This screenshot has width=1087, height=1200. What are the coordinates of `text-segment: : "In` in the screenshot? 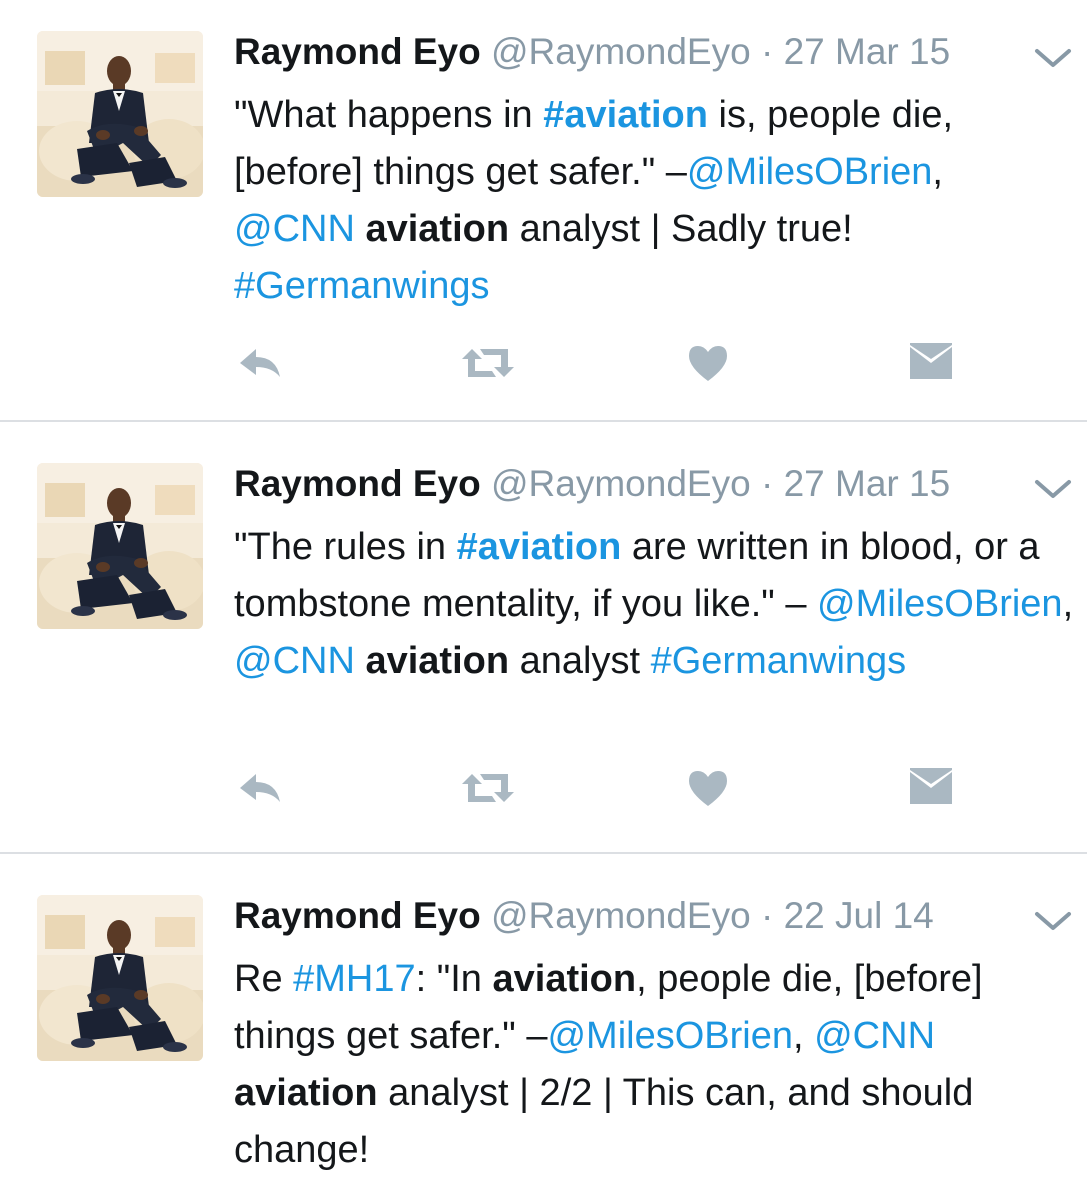 It's located at (454, 979).